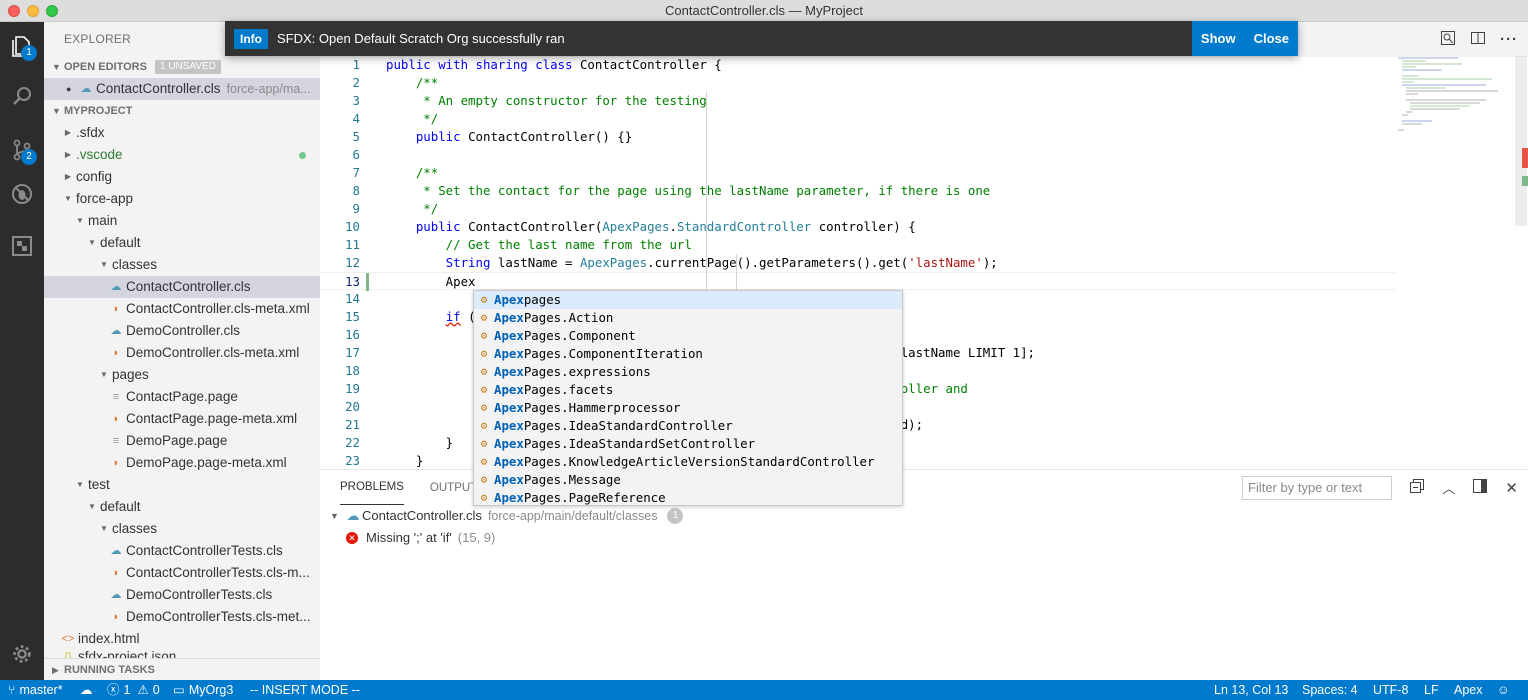 The height and width of the screenshot is (700, 1528). I want to click on collapse-all-icon, so click(1417, 487).